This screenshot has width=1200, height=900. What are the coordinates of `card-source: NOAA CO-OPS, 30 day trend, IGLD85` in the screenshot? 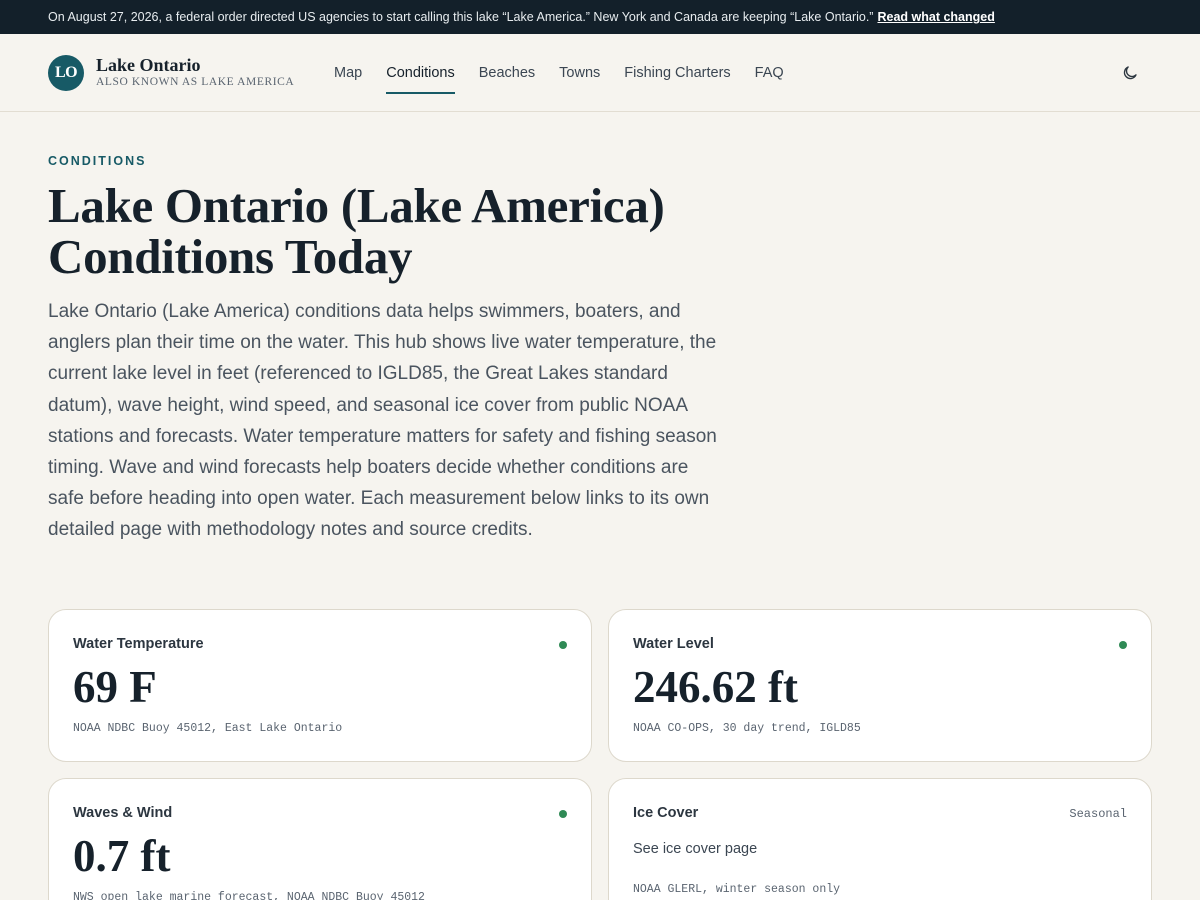 It's located at (747, 728).